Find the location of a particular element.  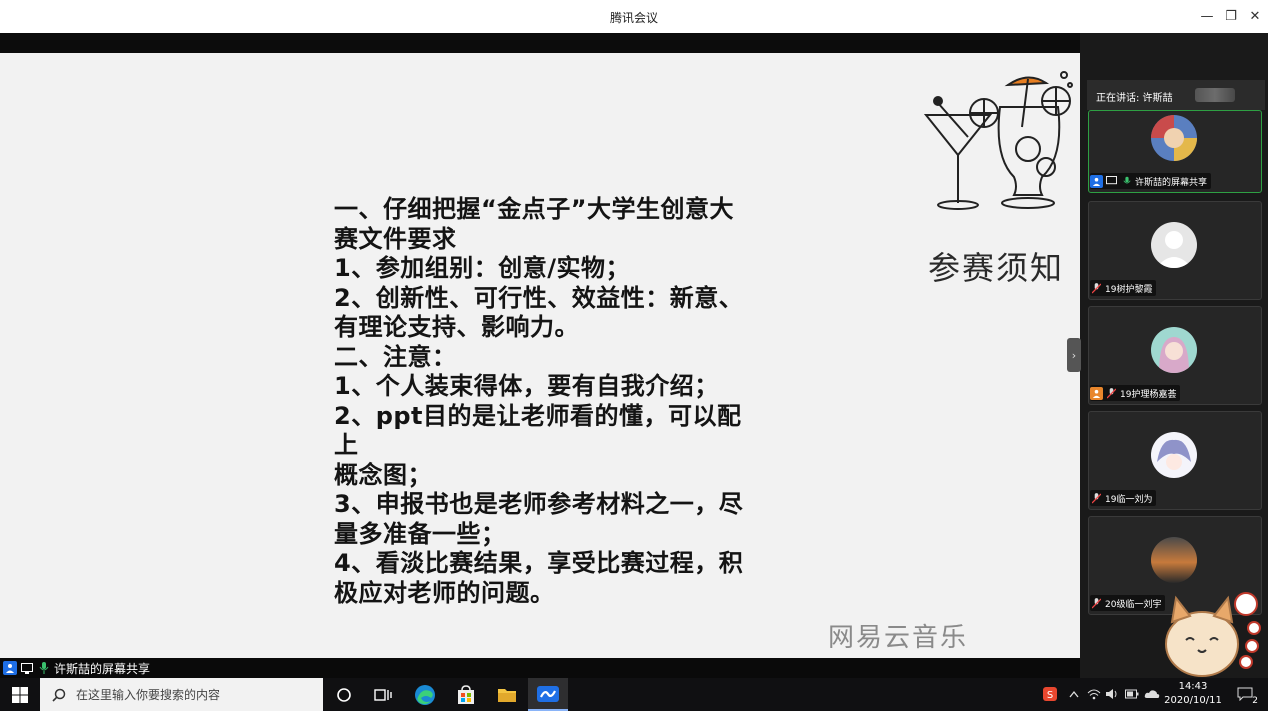

notification-center-button: 2 is located at coordinates (1246, 696).